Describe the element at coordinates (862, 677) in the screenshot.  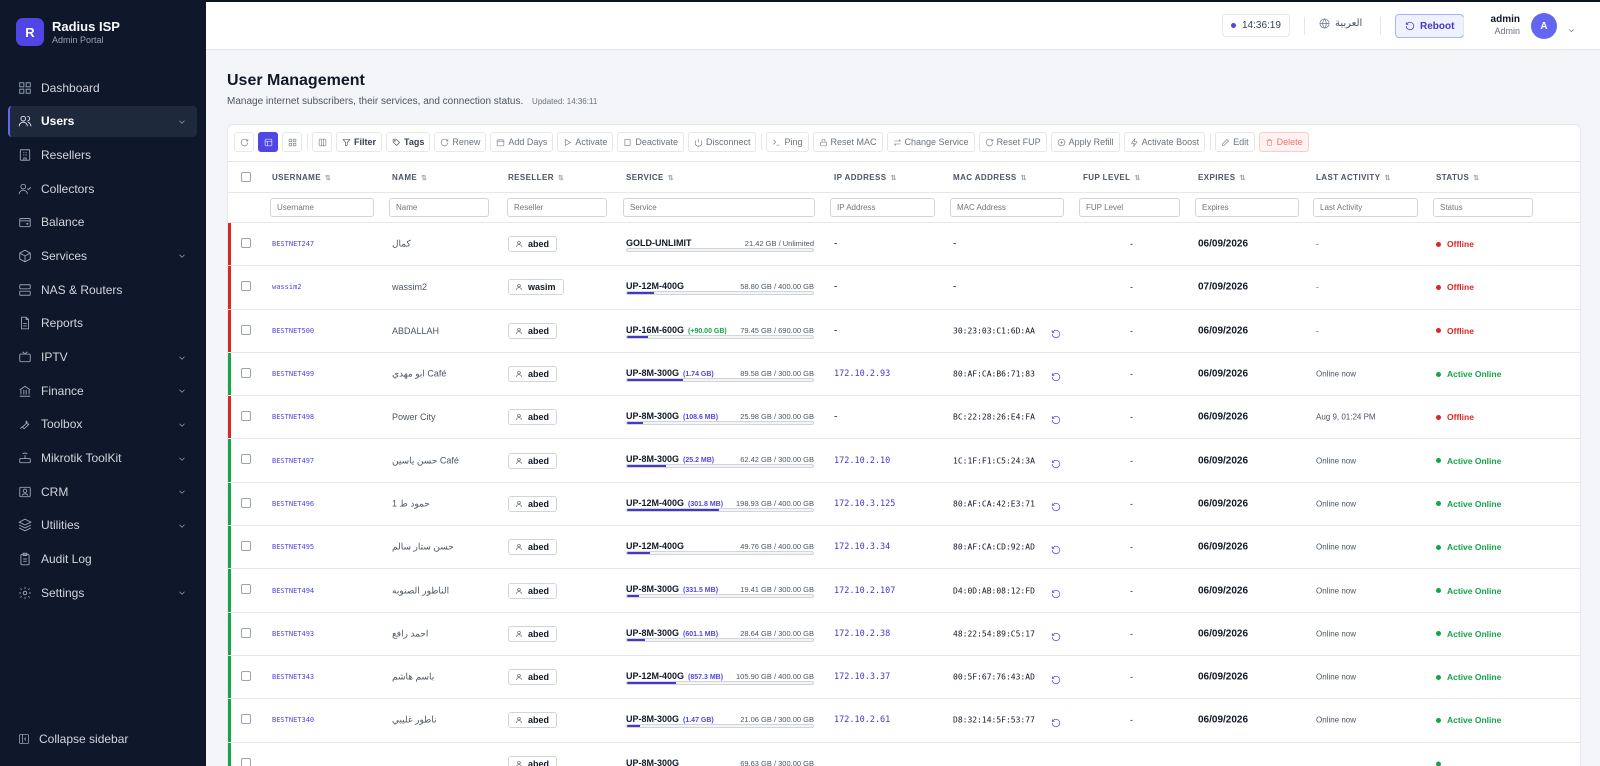
I see `ip-address: 172.10.3.37` at that location.